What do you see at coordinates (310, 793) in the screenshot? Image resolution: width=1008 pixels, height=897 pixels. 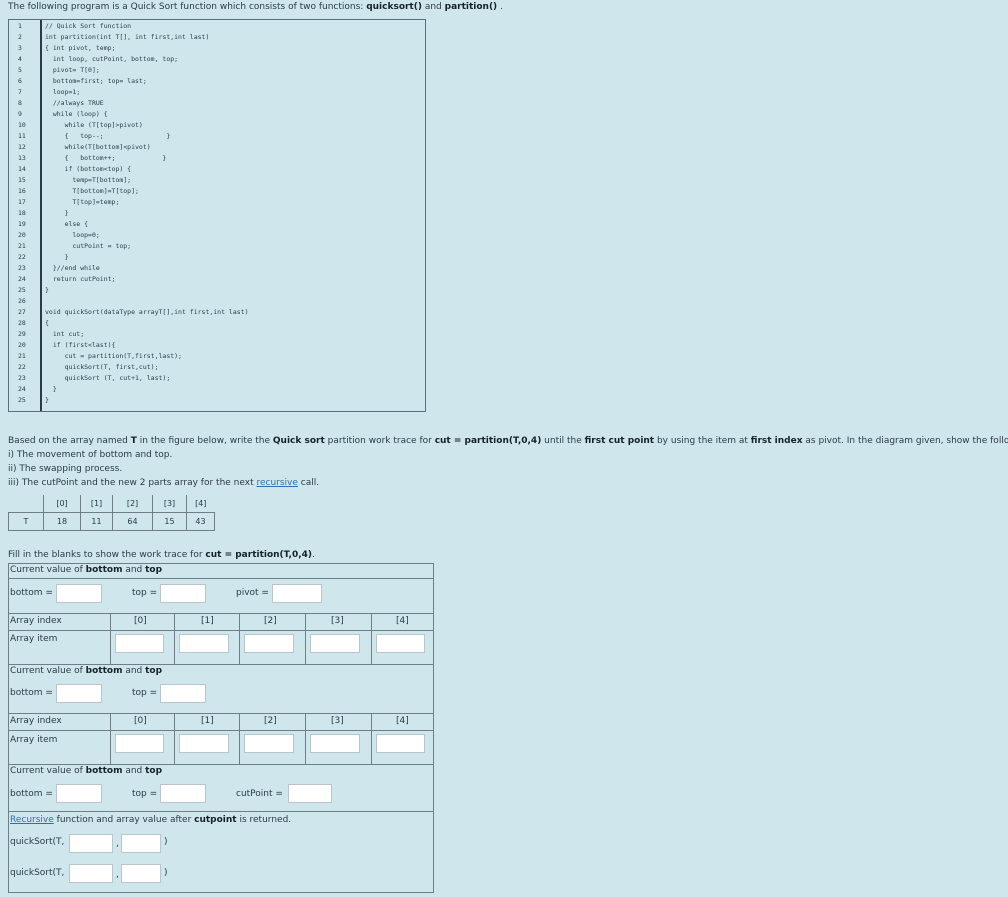 I see `cutpoint-input` at bounding box center [310, 793].